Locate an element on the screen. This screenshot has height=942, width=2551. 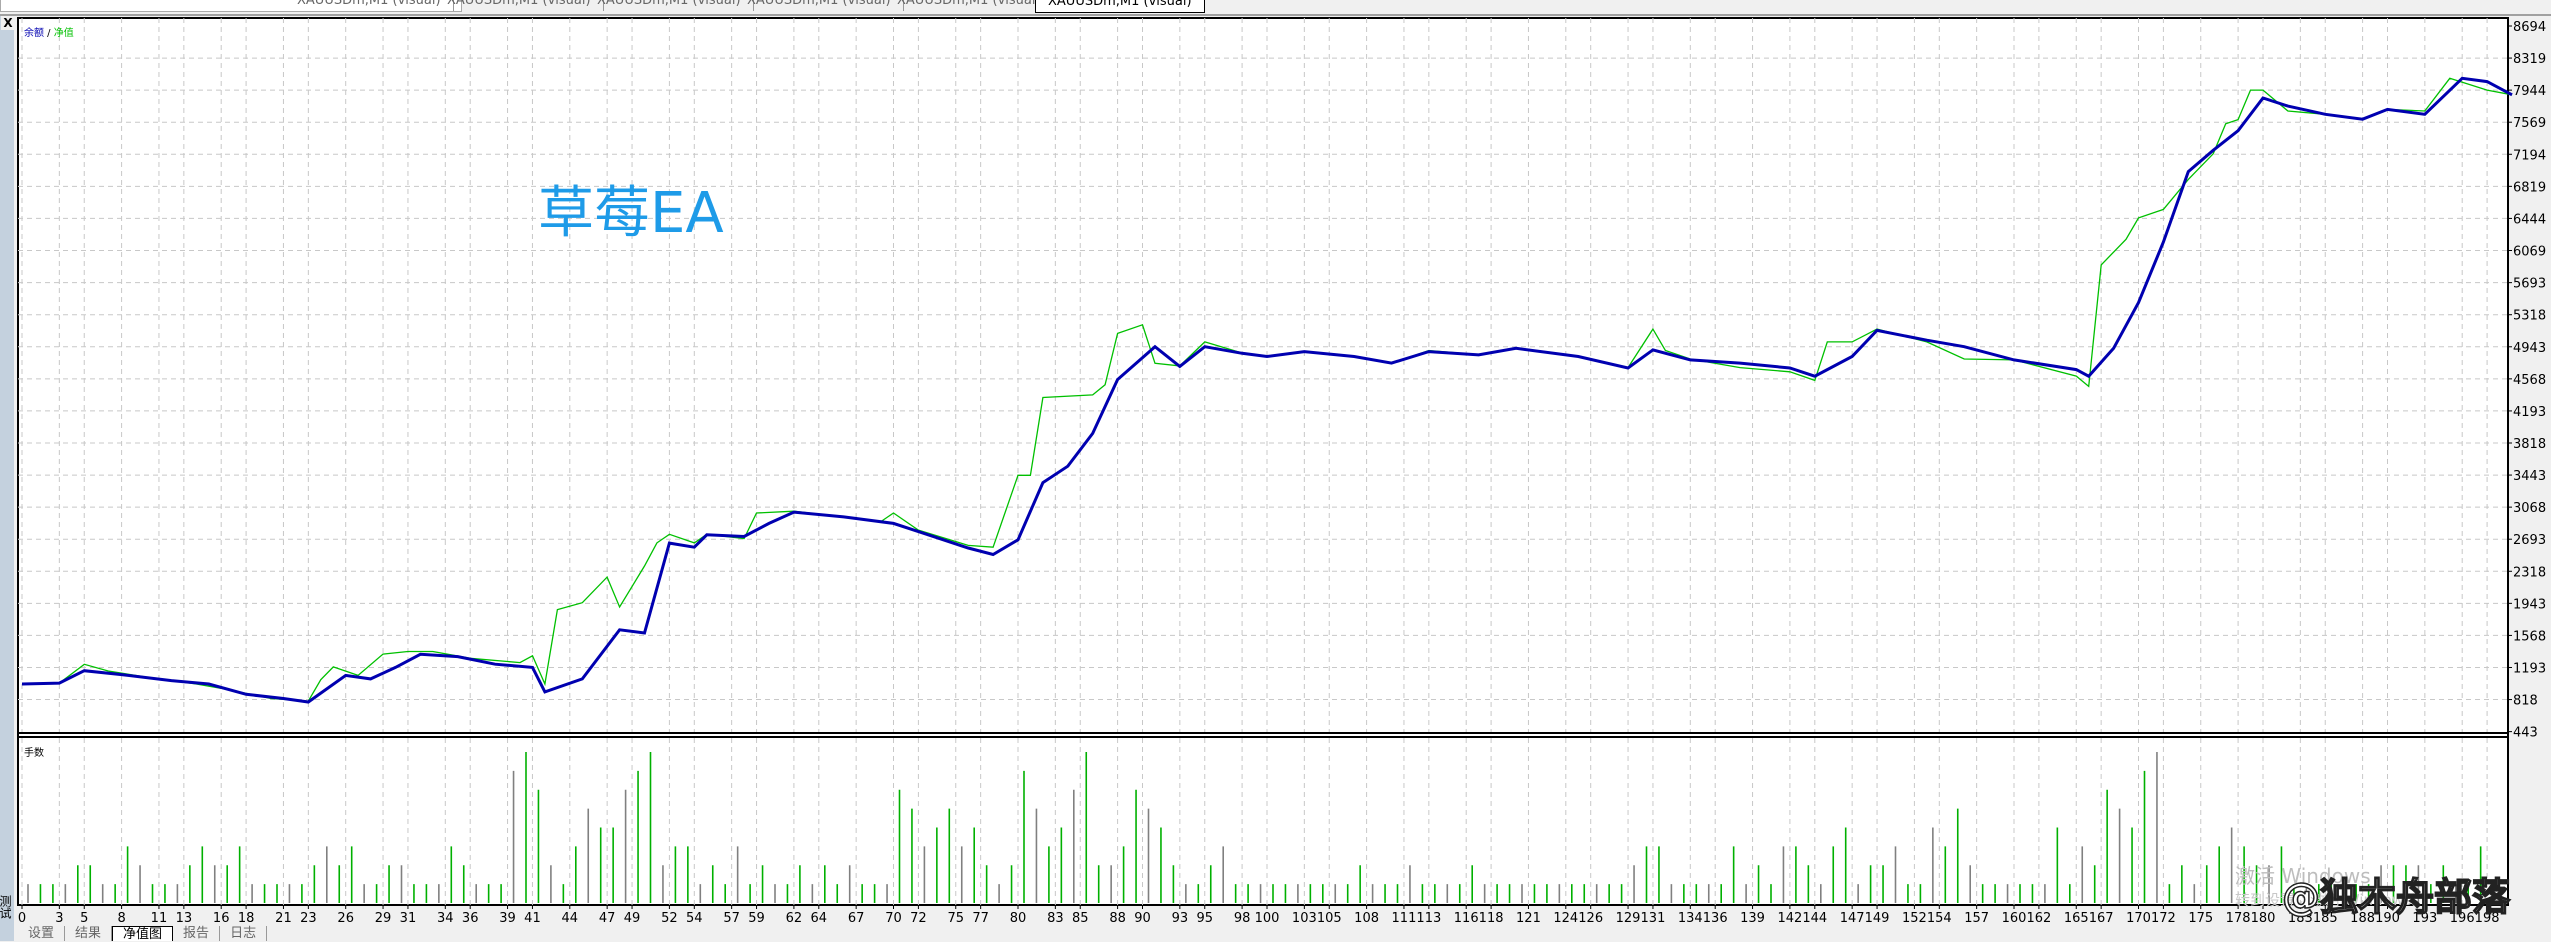
tab-1: 结果 is located at coordinates (89, 933).